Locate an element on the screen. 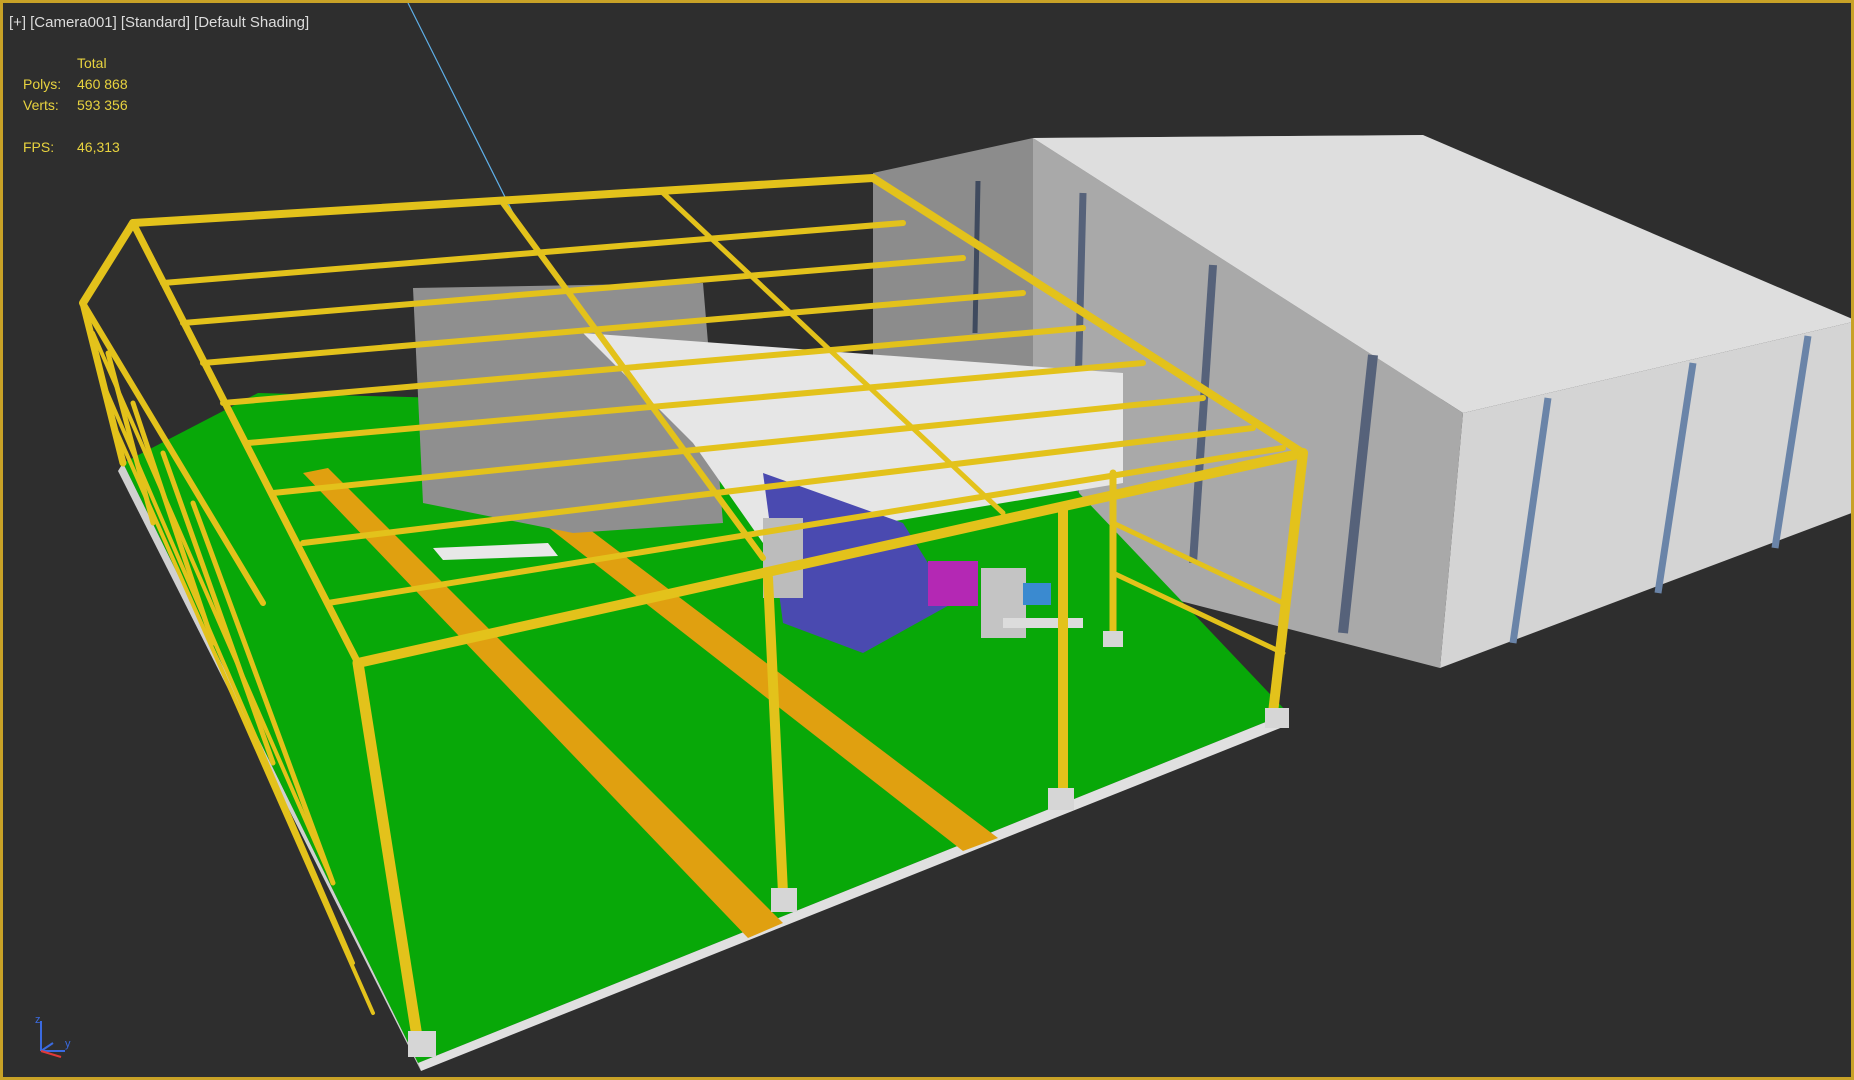 This screenshot has width=1854, height=1080. polys-label: Polys: is located at coordinates (42, 84).